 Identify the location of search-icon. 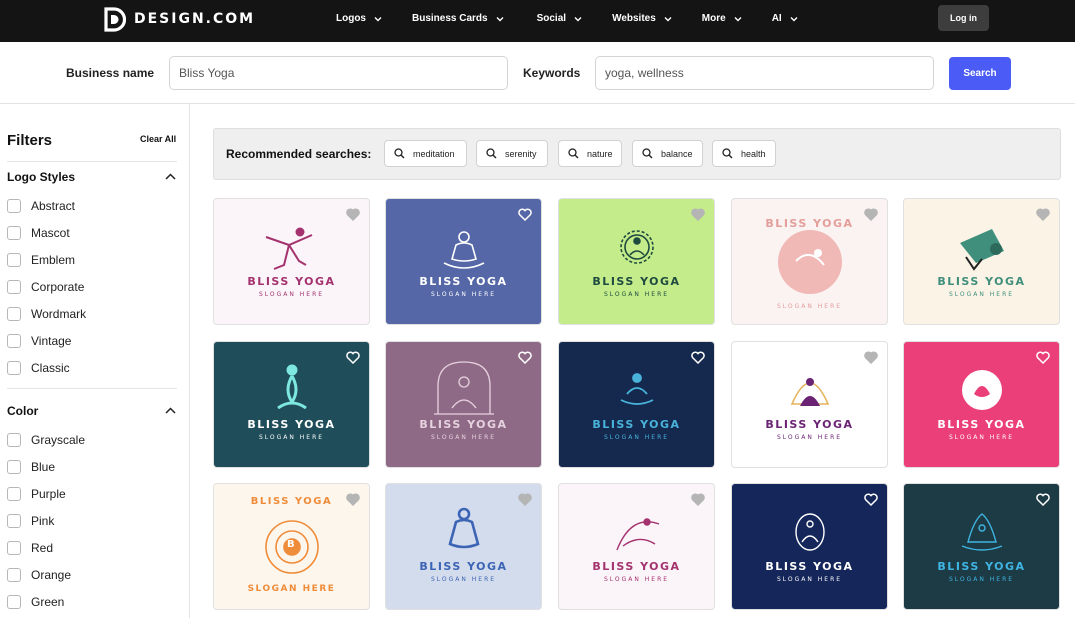
(399, 153).